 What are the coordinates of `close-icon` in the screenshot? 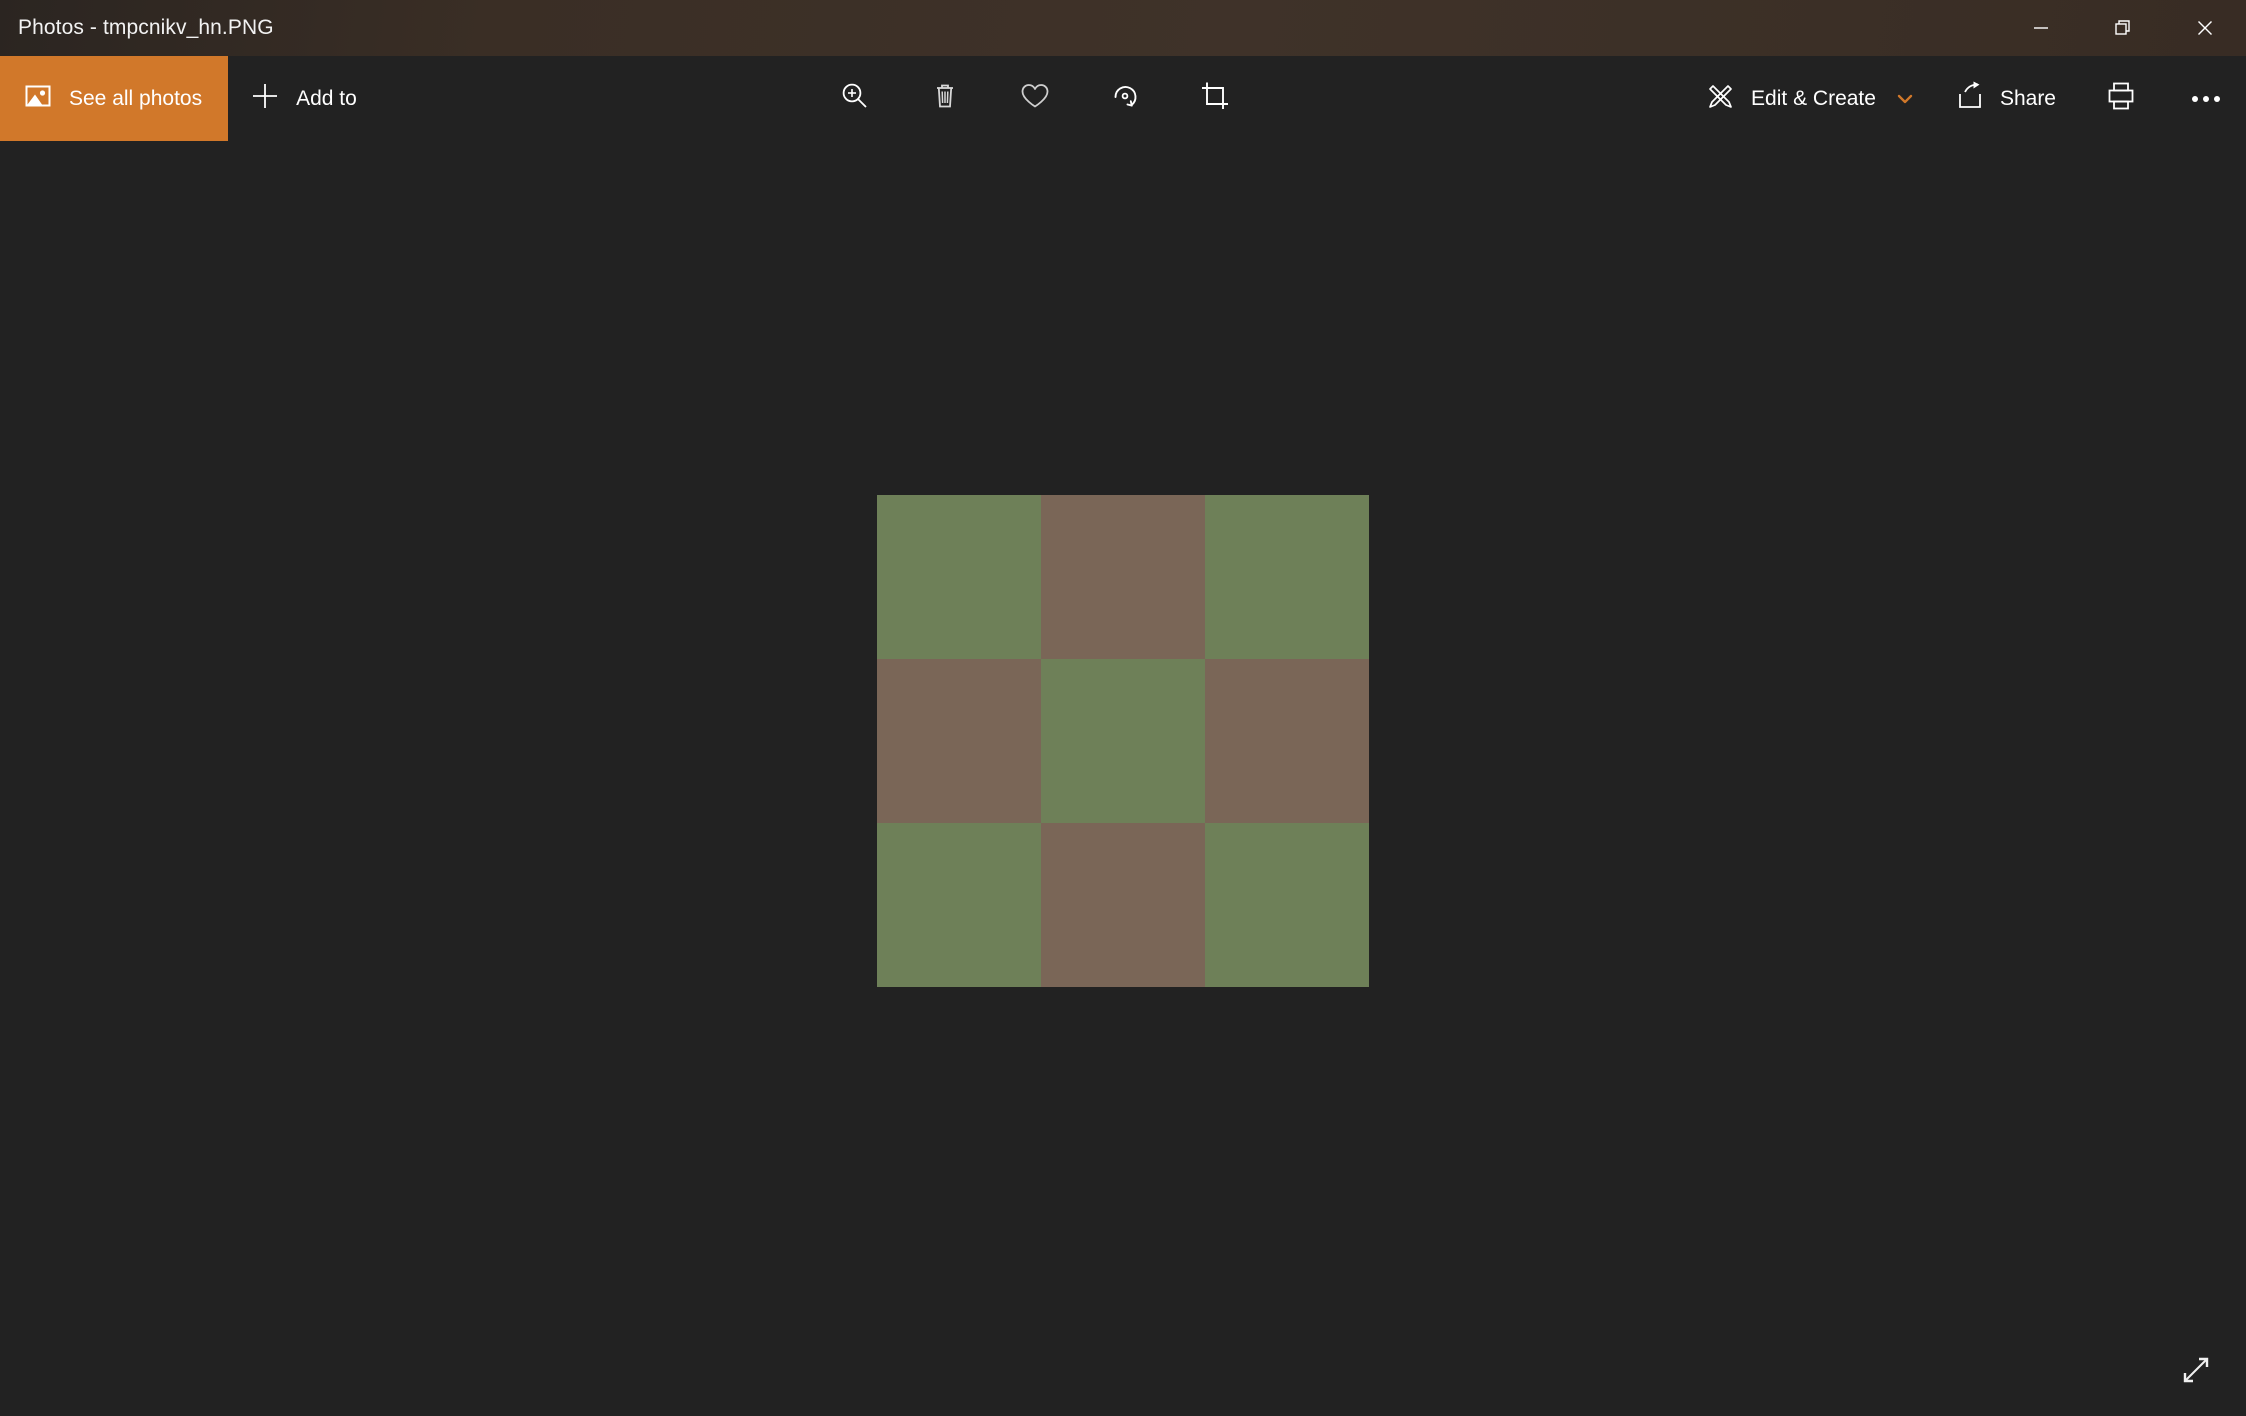 It's located at (2205, 28).